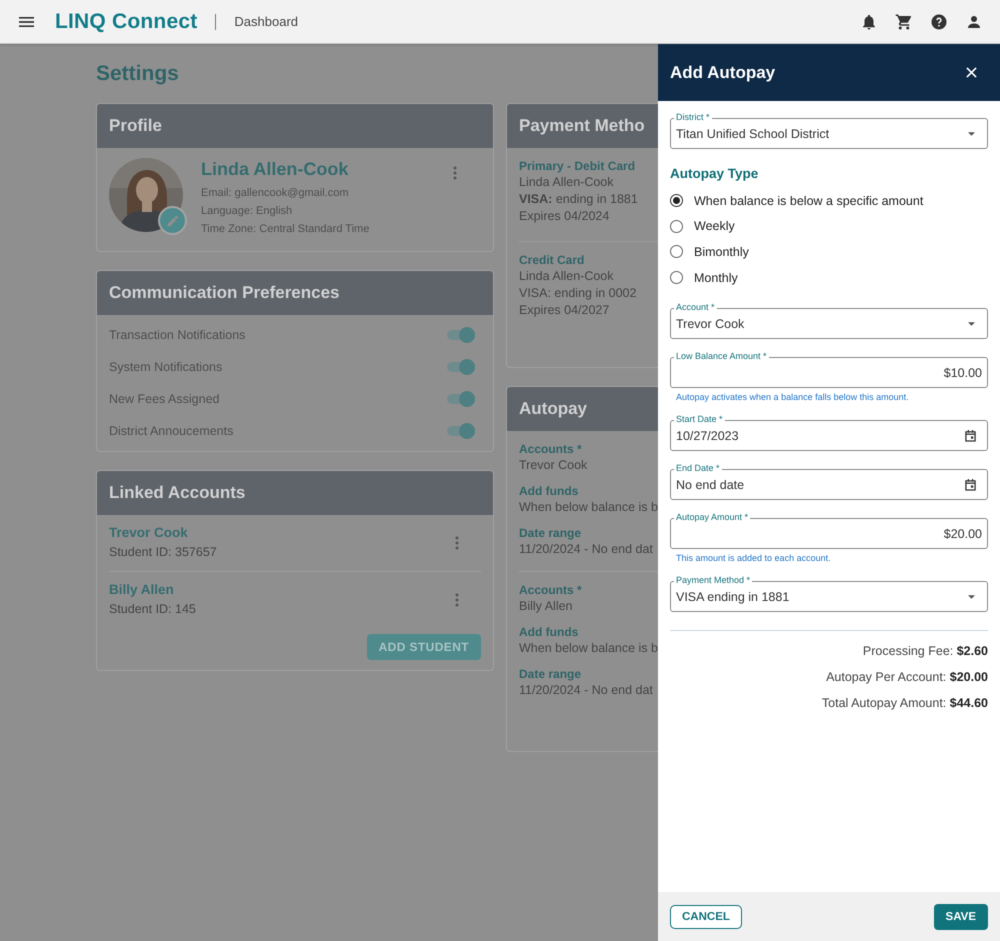 The width and height of the screenshot is (1000, 941). Describe the element at coordinates (163, 552) in the screenshot. I see `student-id: Student ID: 357657` at that location.